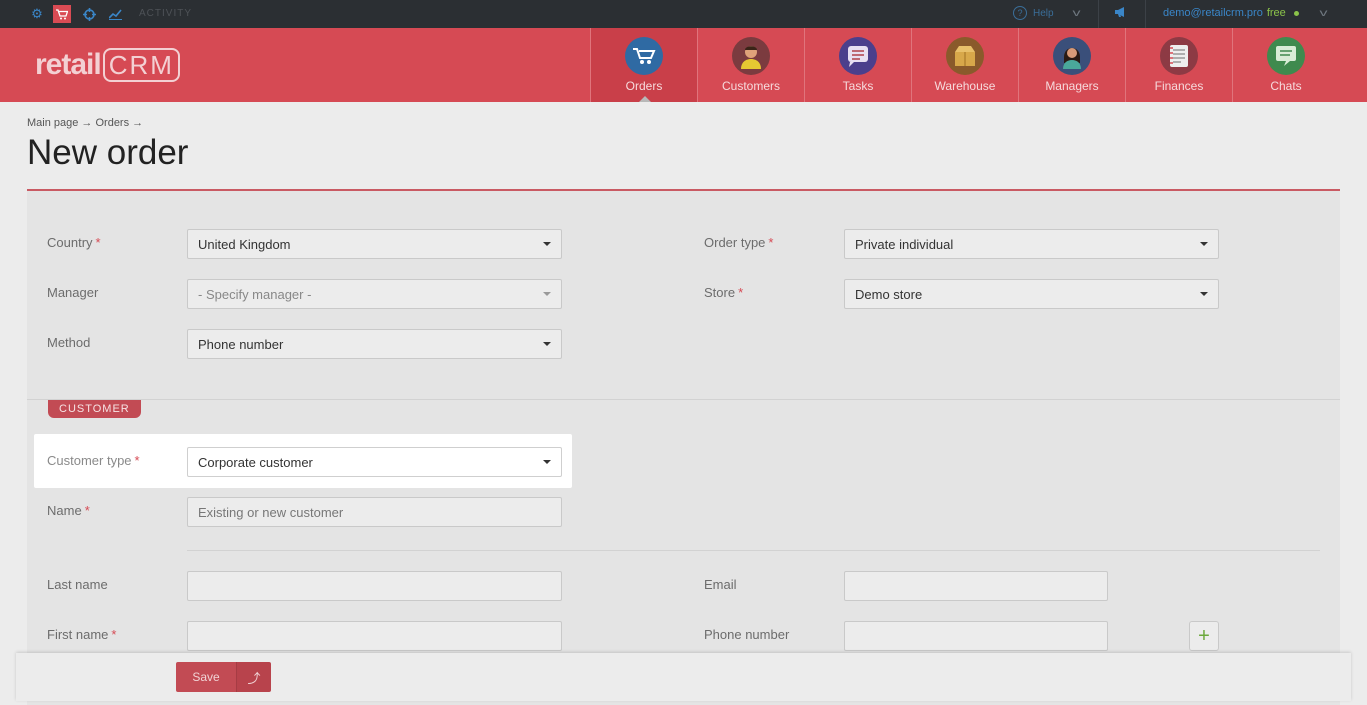  Describe the element at coordinates (965, 86) in the screenshot. I see `nav-label: Warehouse` at that location.